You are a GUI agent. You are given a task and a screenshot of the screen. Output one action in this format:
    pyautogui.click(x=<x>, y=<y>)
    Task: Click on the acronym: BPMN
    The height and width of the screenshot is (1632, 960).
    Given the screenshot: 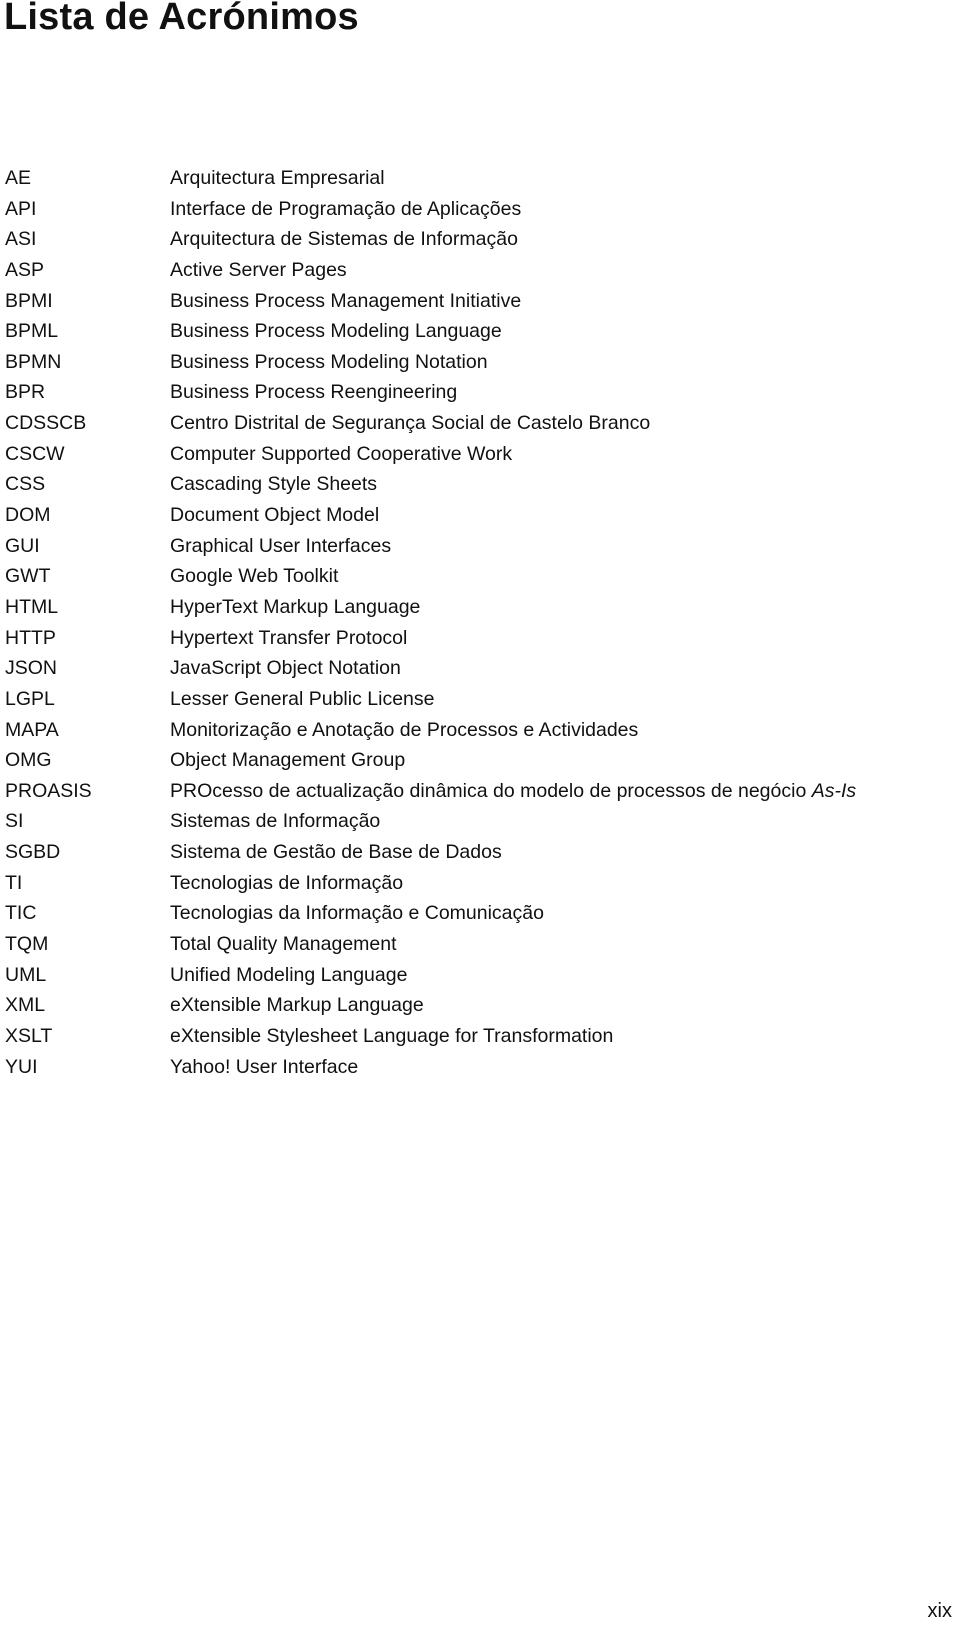 What is the action you would take?
    pyautogui.click(x=33, y=361)
    